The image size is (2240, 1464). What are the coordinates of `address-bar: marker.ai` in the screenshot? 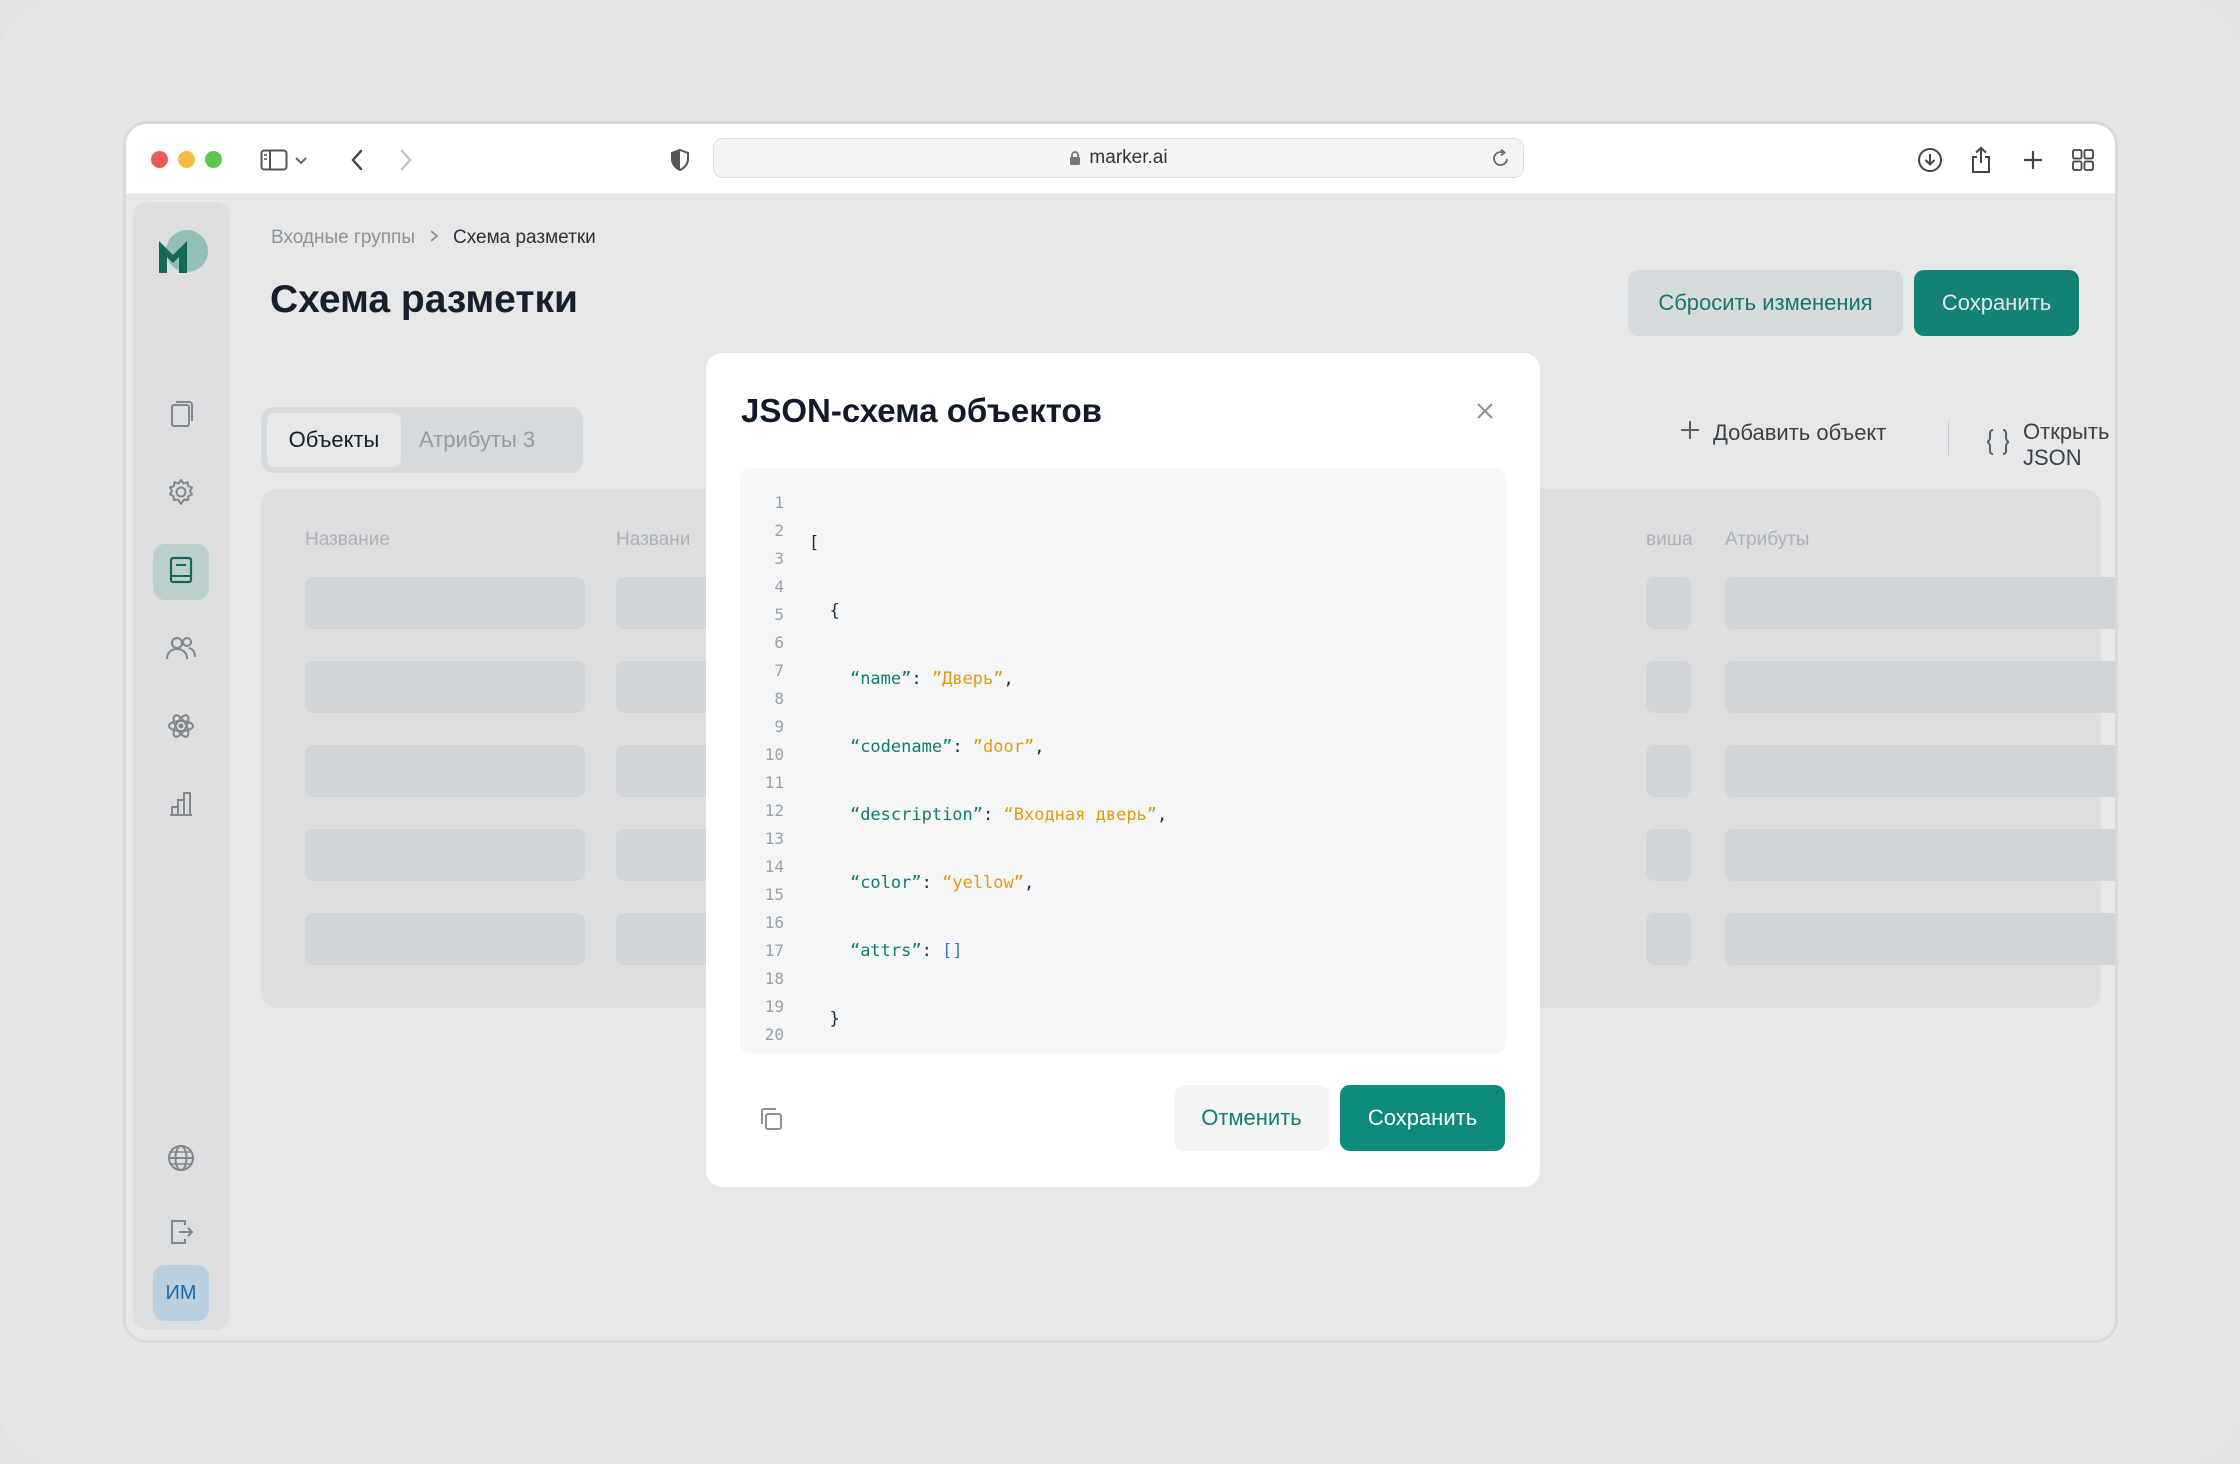 It's located at (1118, 158).